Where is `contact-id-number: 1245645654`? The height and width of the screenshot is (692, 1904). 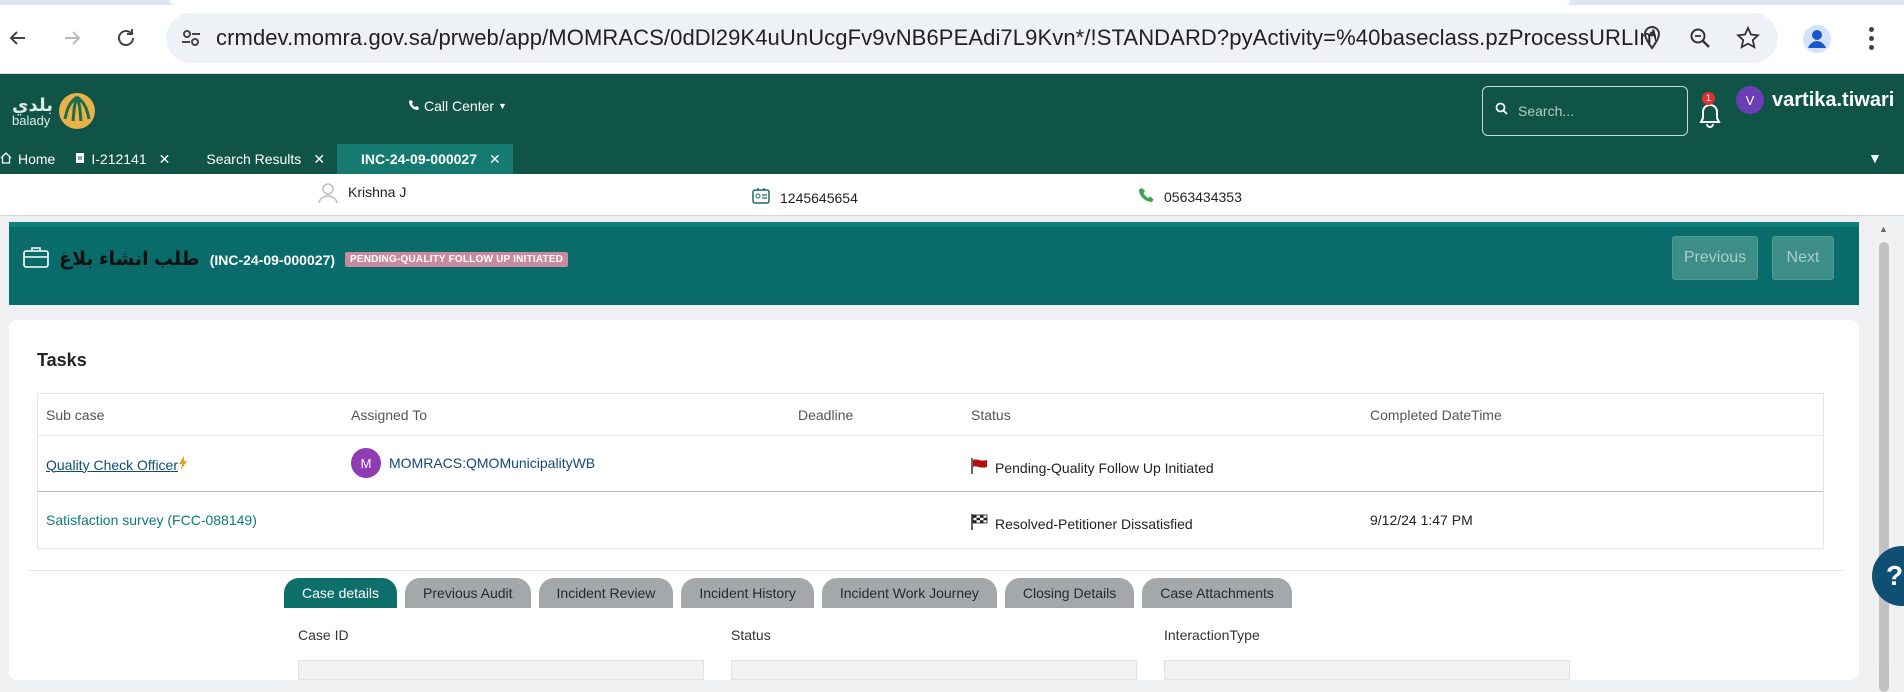 contact-id-number: 1245645654 is located at coordinates (819, 197).